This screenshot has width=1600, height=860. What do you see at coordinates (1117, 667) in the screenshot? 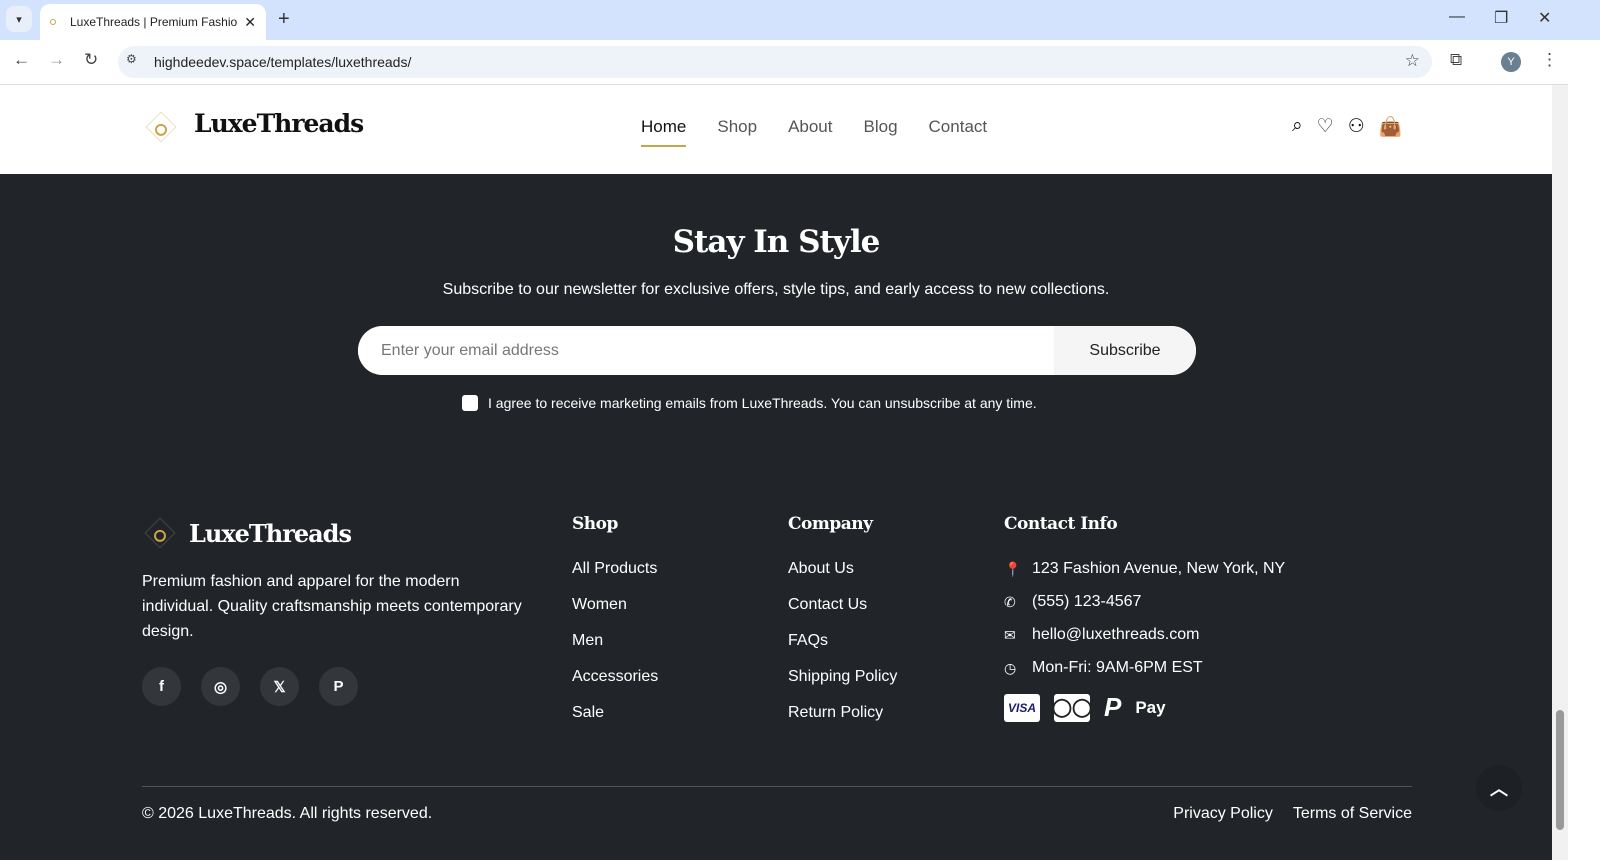
I see `contact-hours: Mon-Fri: 9AM-6PM EST` at bounding box center [1117, 667].